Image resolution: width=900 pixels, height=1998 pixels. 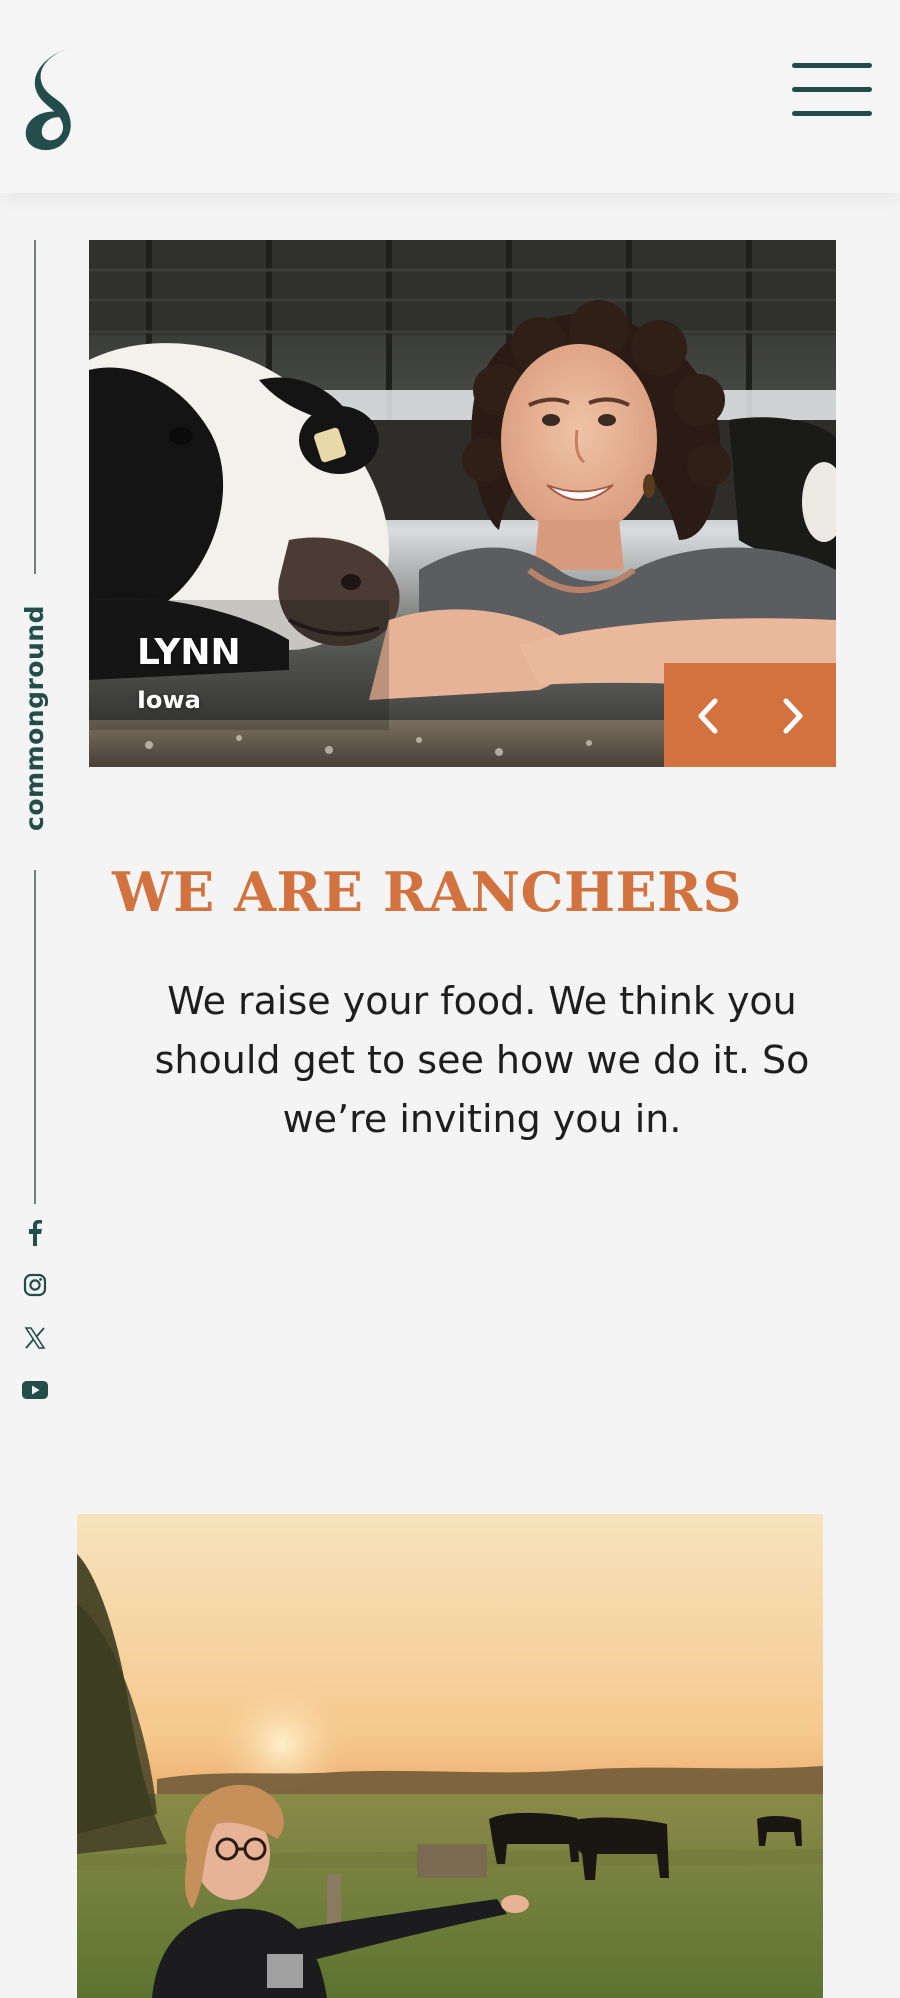 What do you see at coordinates (169, 700) in the screenshot?
I see `slide-caption-location: Iowa` at bounding box center [169, 700].